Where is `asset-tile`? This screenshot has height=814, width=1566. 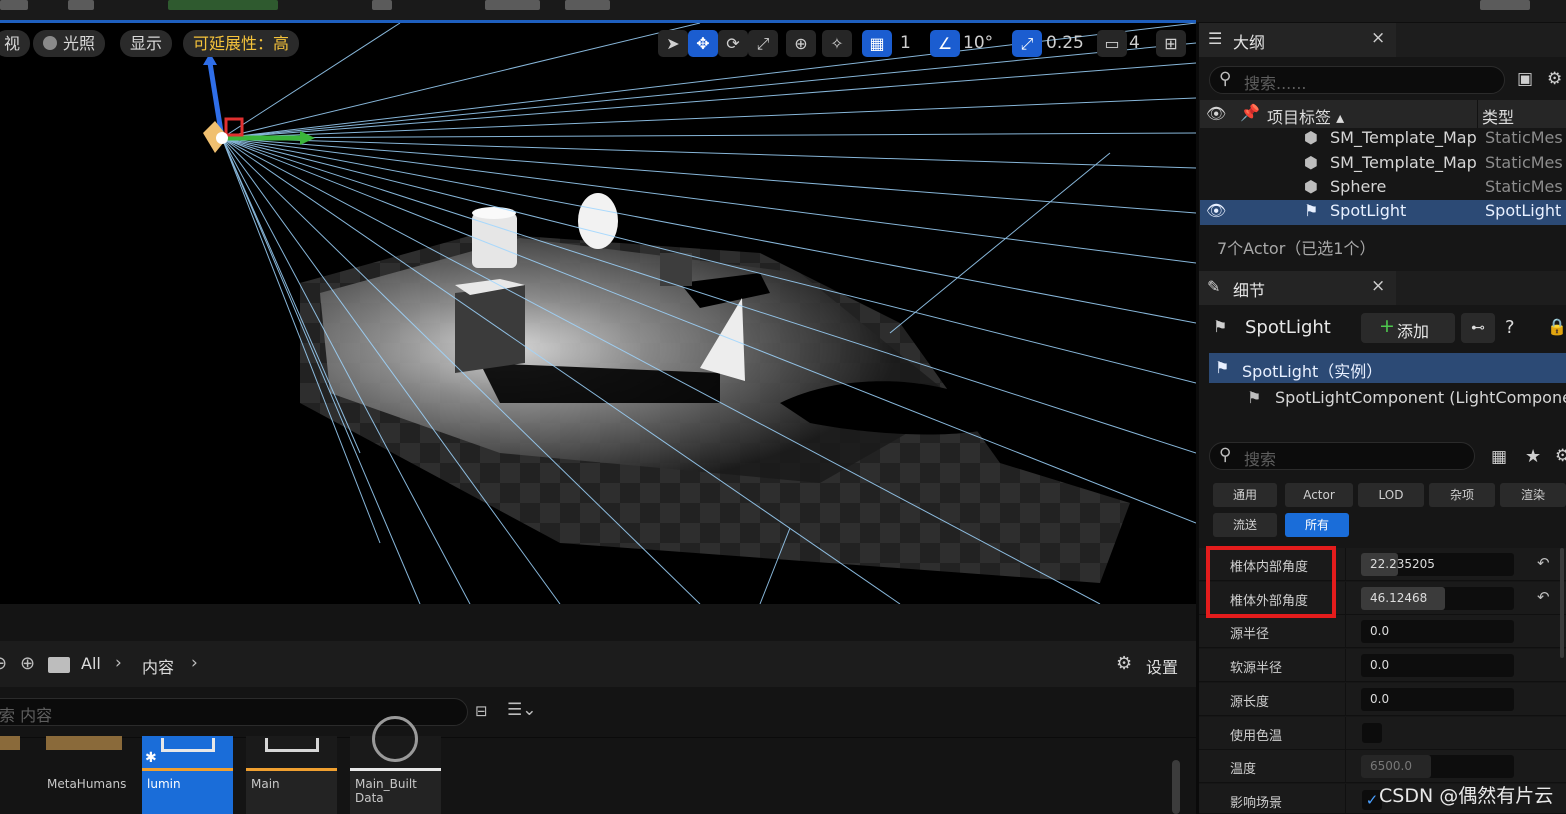
asset-tile is located at coordinates (10, 775).